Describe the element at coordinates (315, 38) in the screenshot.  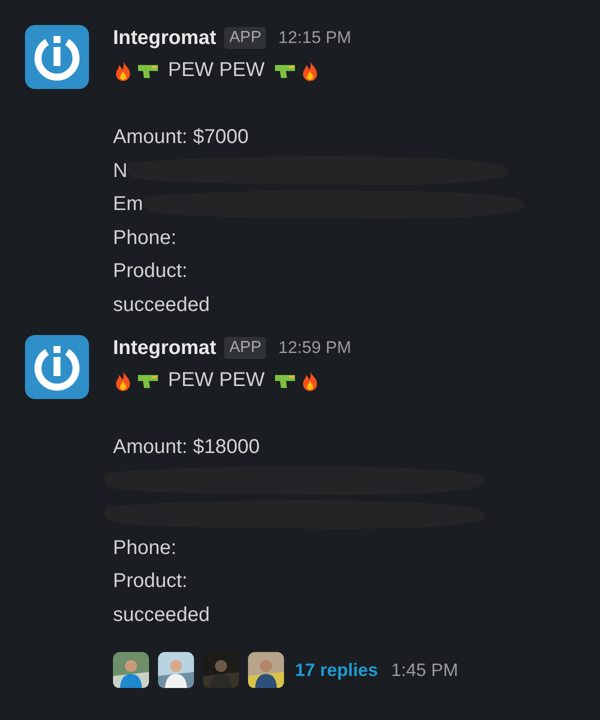
I see `timestamp: 12:15 PM` at that location.